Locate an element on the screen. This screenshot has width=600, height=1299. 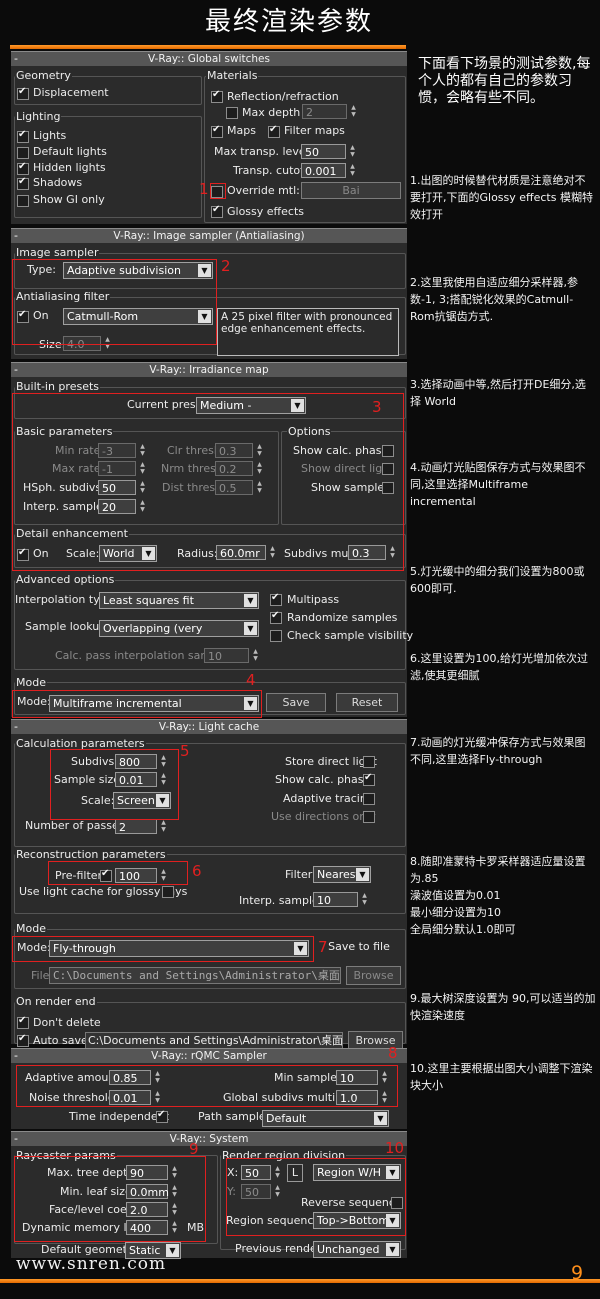
reflection-checkbox is located at coordinates (217, 96).